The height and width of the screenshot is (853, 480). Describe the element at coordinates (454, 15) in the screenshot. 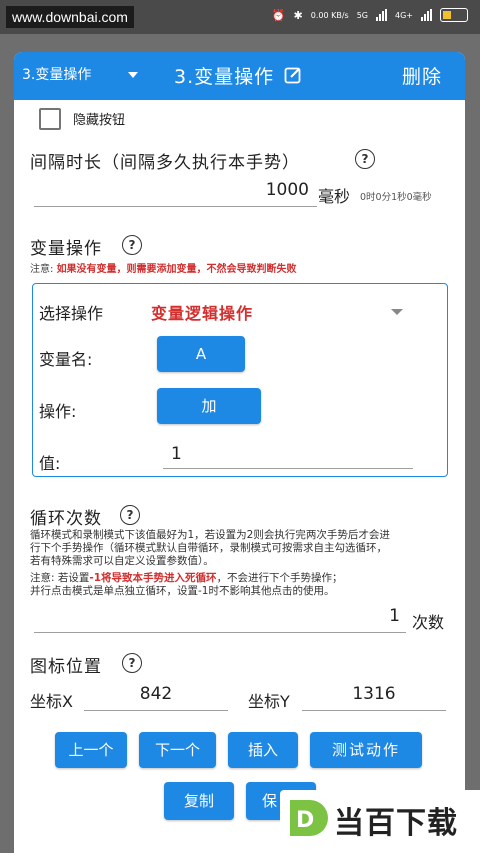

I see `battery-icon` at that location.